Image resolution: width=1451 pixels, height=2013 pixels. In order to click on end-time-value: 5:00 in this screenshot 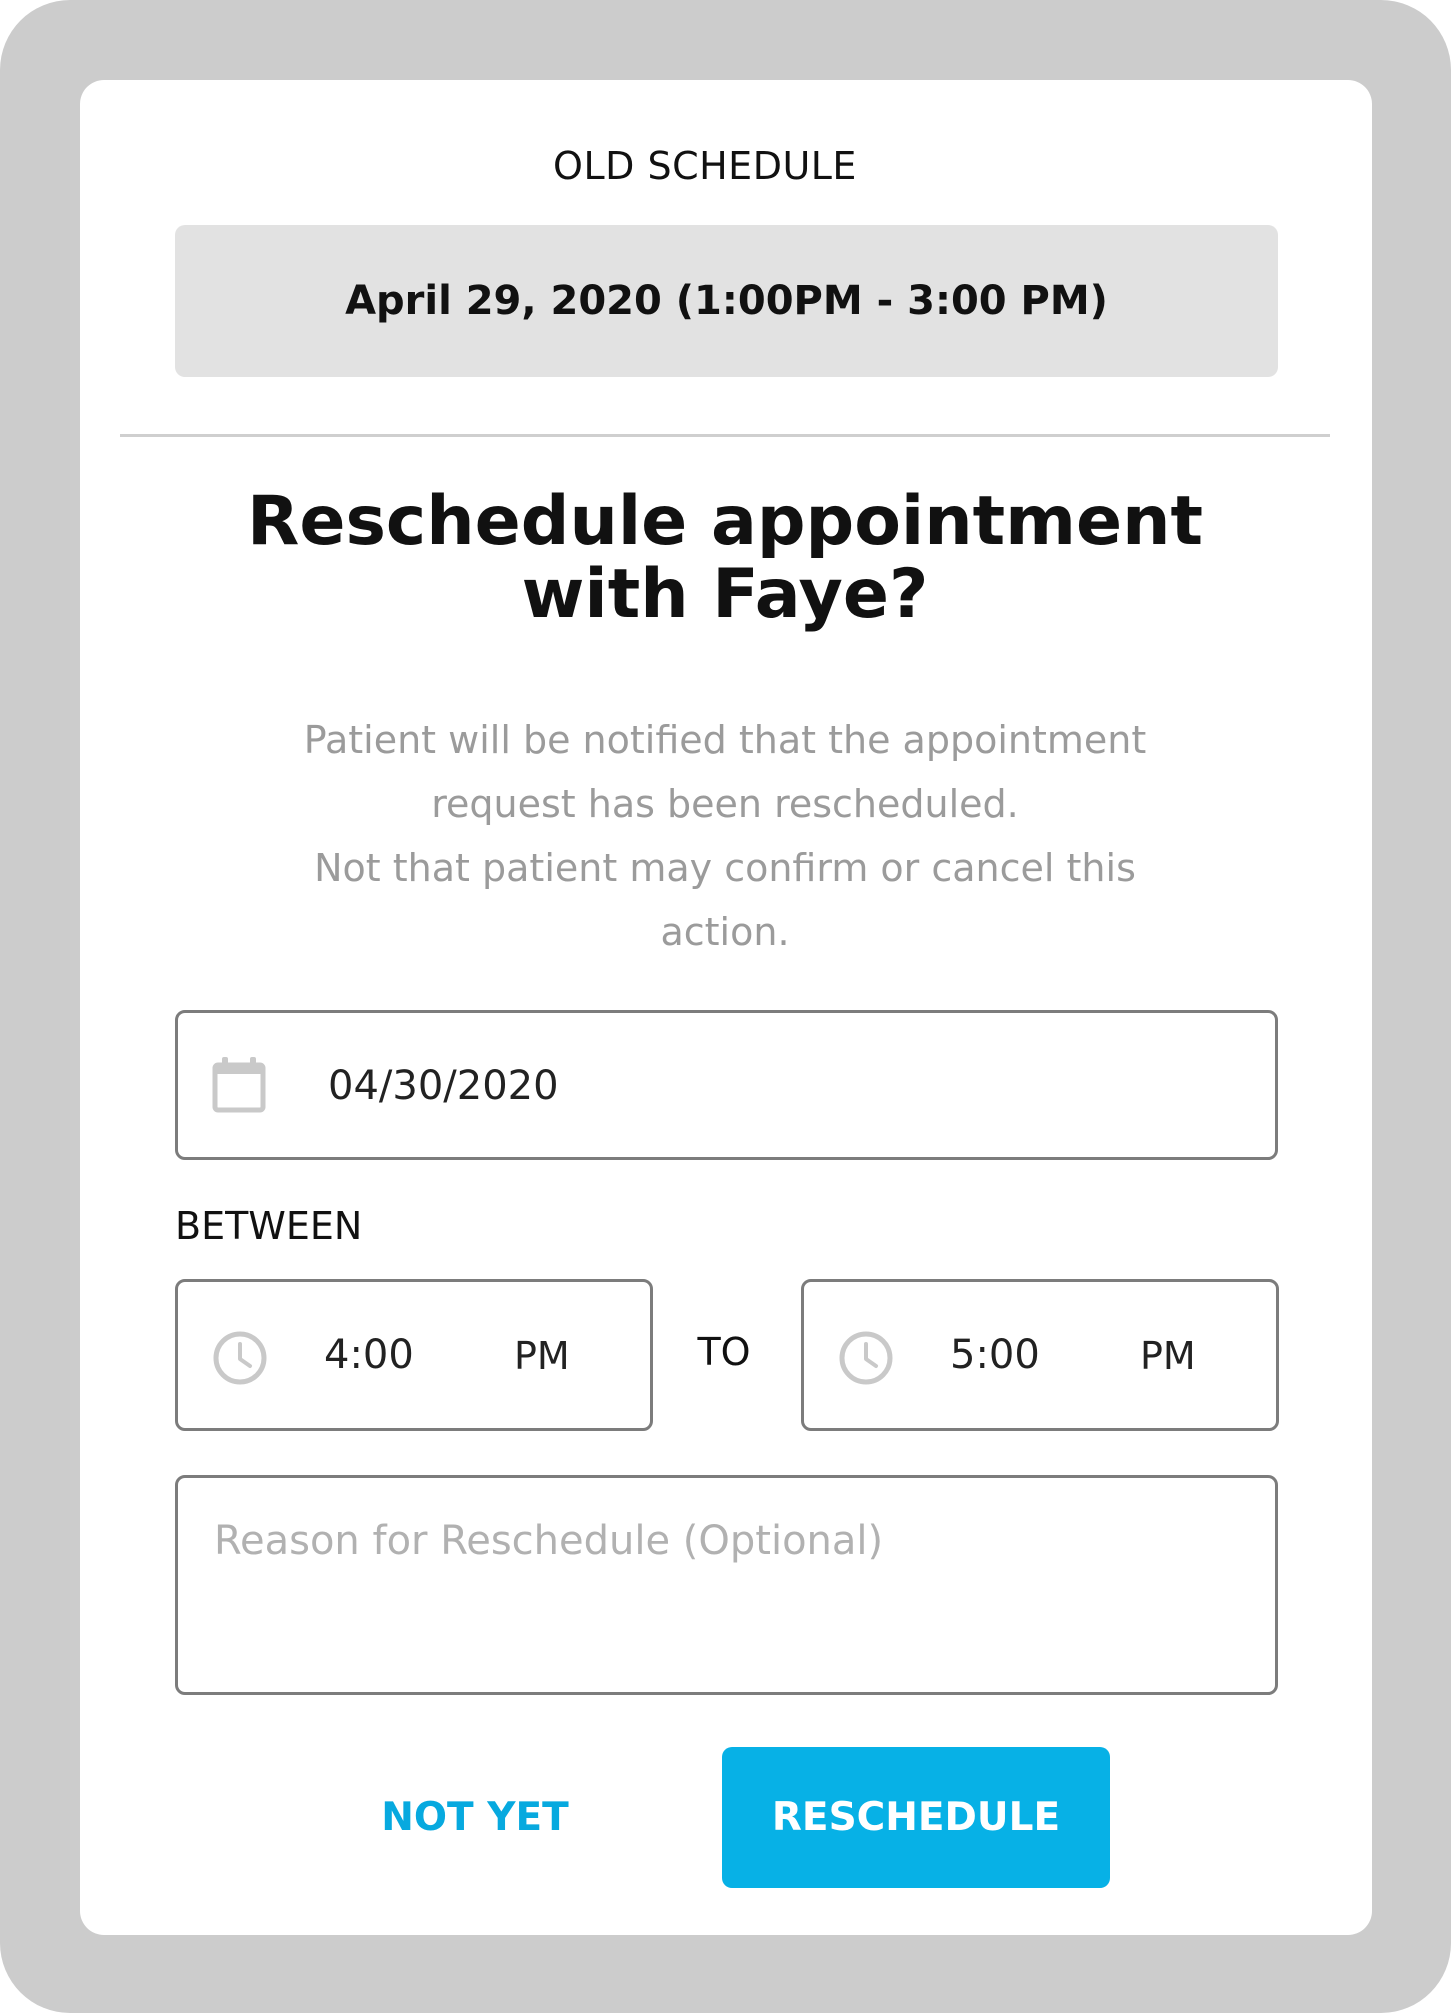, I will do `click(995, 1355)`.